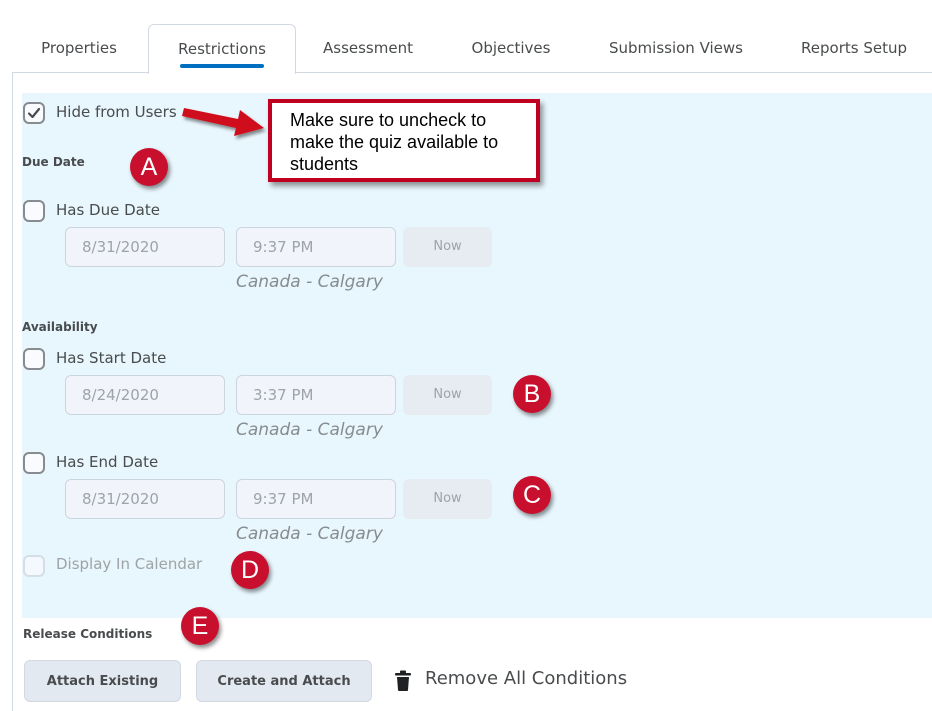 The width and height of the screenshot is (932, 711). What do you see at coordinates (88, 634) in the screenshot?
I see `release-conditions-heading: Release Conditions` at bounding box center [88, 634].